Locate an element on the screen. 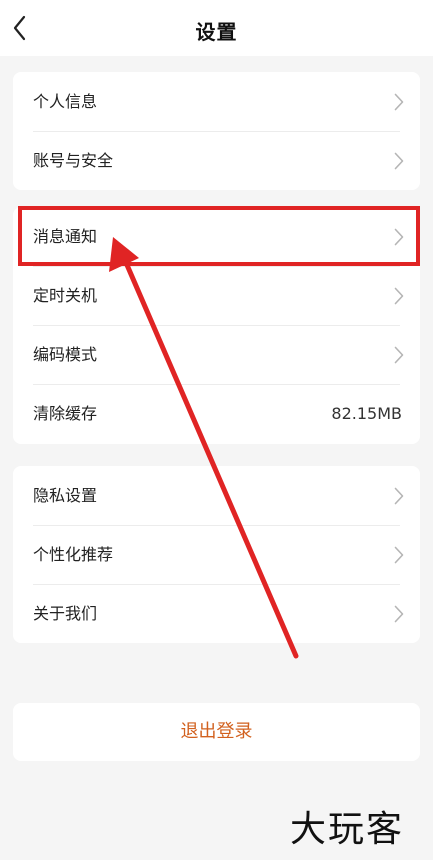  cache-size-value: 82.15MB is located at coordinates (366, 413).